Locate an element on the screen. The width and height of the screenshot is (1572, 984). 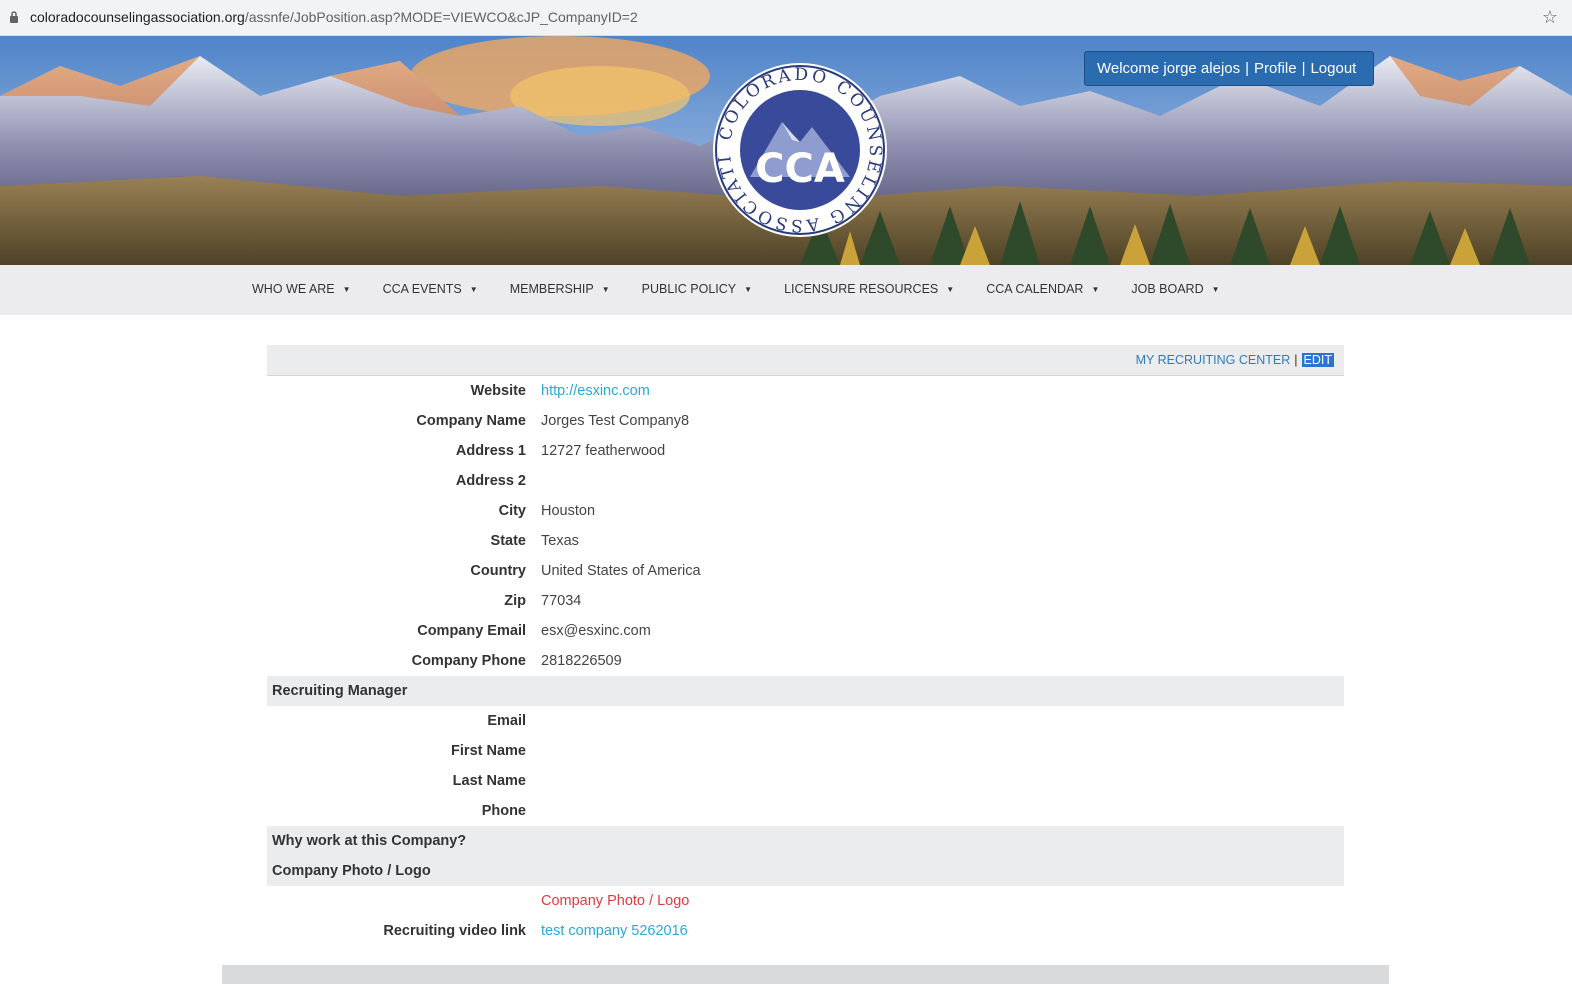
welcome-bar: Welcome jorge alejos | Profile | Logout is located at coordinates (1229, 68).